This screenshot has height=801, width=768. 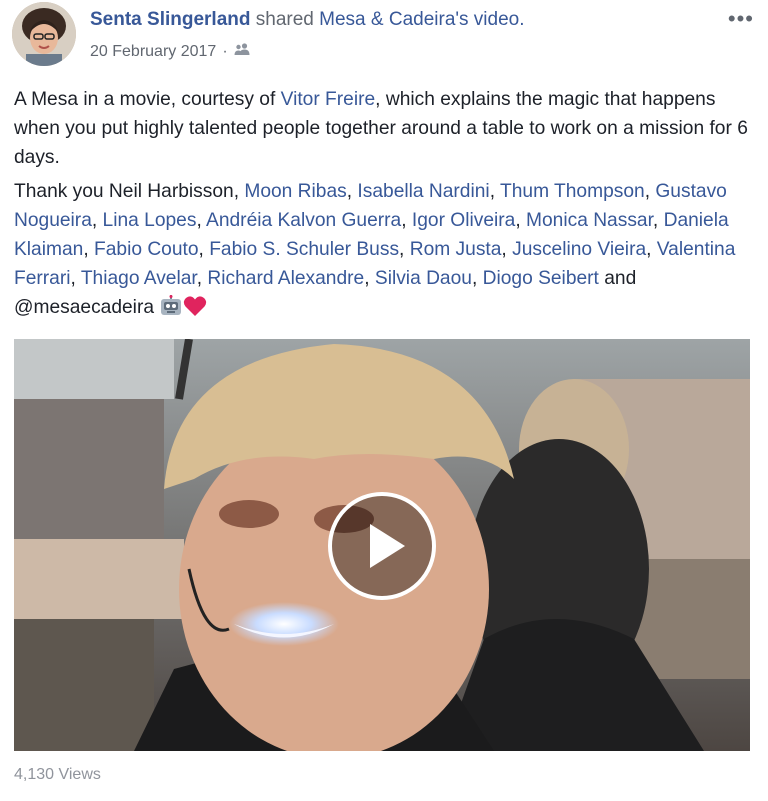 I want to click on p2-intro: Thank you Neil Harbisson,, so click(x=129, y=191).